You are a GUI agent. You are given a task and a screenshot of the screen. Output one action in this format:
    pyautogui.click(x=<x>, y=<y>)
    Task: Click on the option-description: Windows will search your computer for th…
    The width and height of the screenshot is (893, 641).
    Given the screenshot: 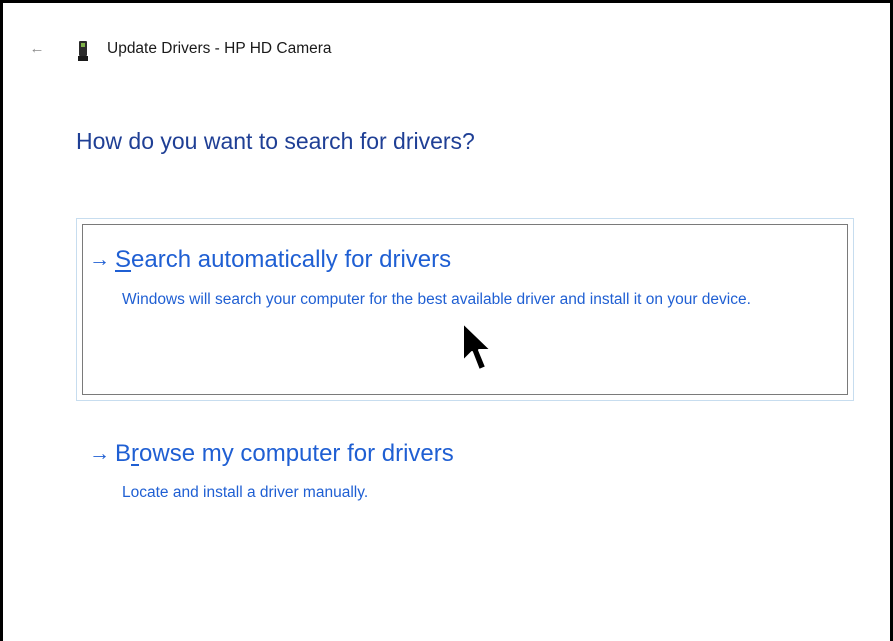 What is the action you would take?
    pyautogui.click(x=436, y=299)
    